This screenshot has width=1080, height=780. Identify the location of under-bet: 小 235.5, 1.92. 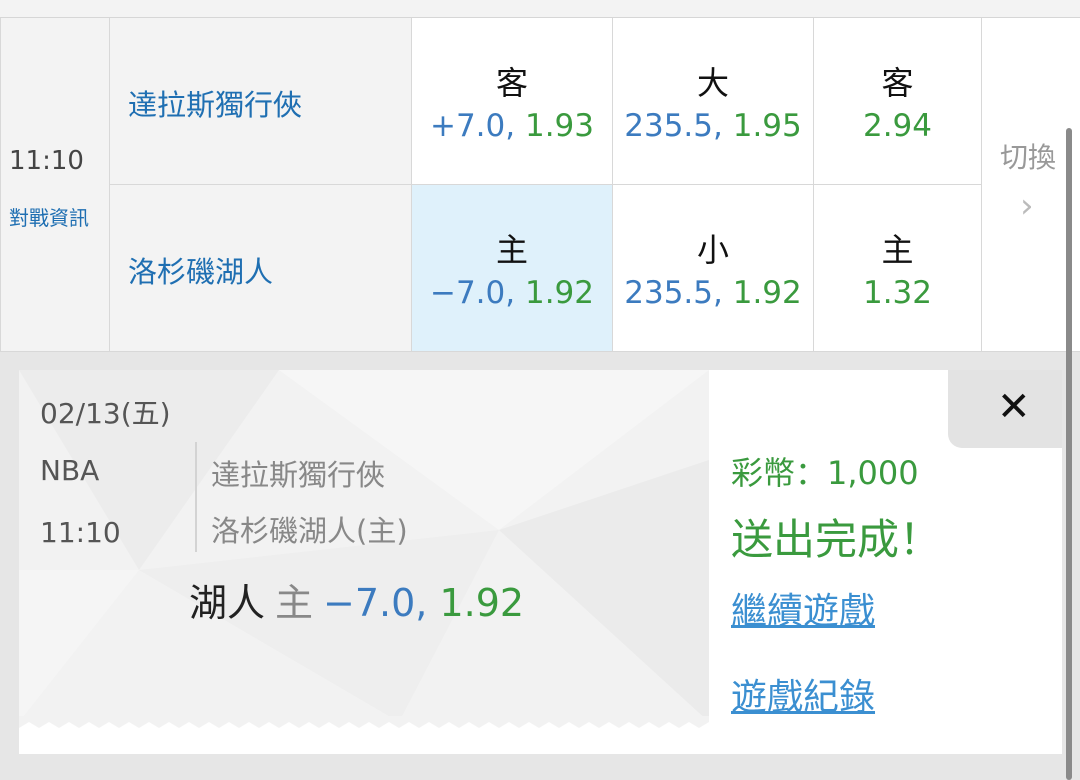
(713, 268).